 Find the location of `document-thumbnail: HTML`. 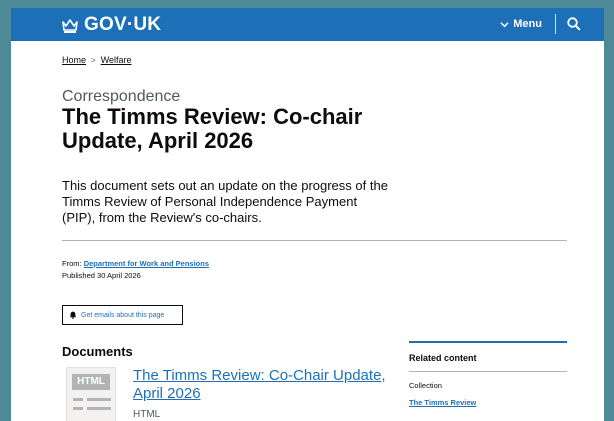

document-thumbnail: HTML is located at coordinates (91, 394).